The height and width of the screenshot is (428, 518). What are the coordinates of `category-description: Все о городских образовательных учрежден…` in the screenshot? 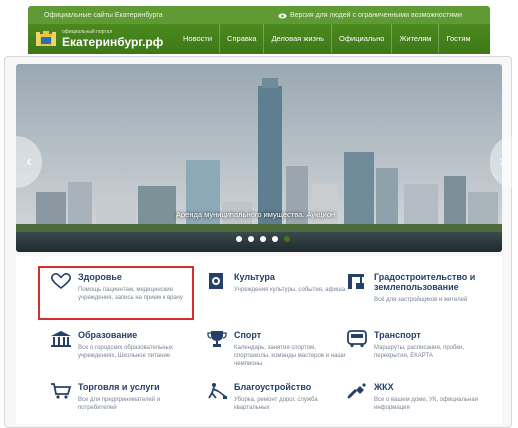 It's located at (125, 352).